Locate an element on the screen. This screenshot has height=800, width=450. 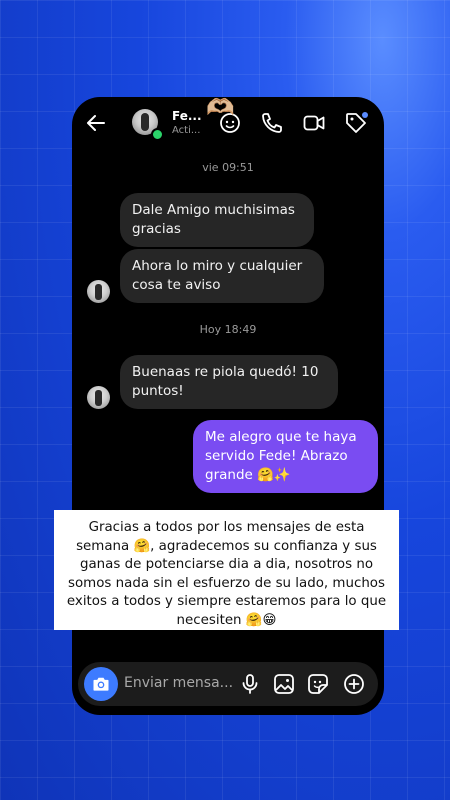
incoming-message: Dale Amigo muchisimas gracias is located at coordinates (217, 220).